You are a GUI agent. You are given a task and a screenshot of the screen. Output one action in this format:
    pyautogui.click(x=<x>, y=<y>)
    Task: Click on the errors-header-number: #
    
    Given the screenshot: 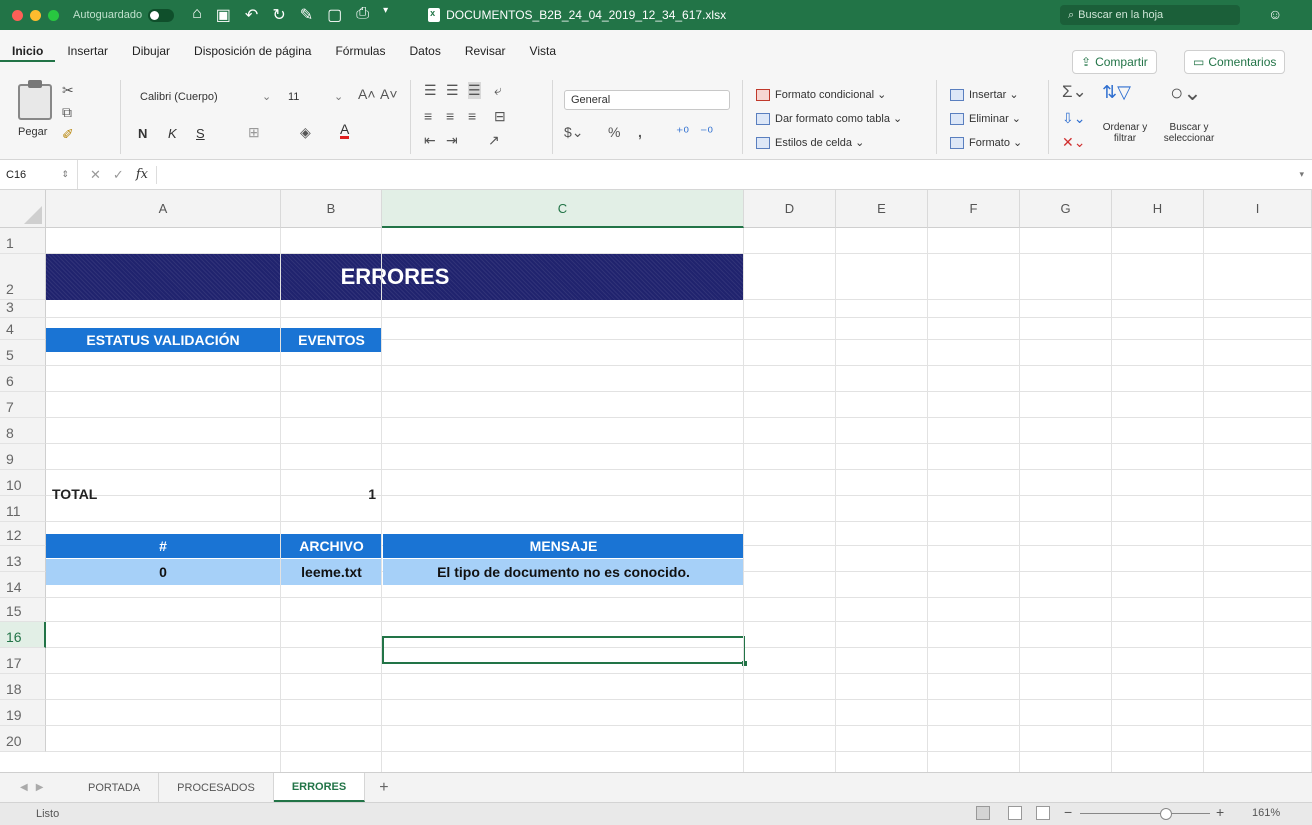 What is the action you would take?
    pyautogui.click(x=163, y=546)
    